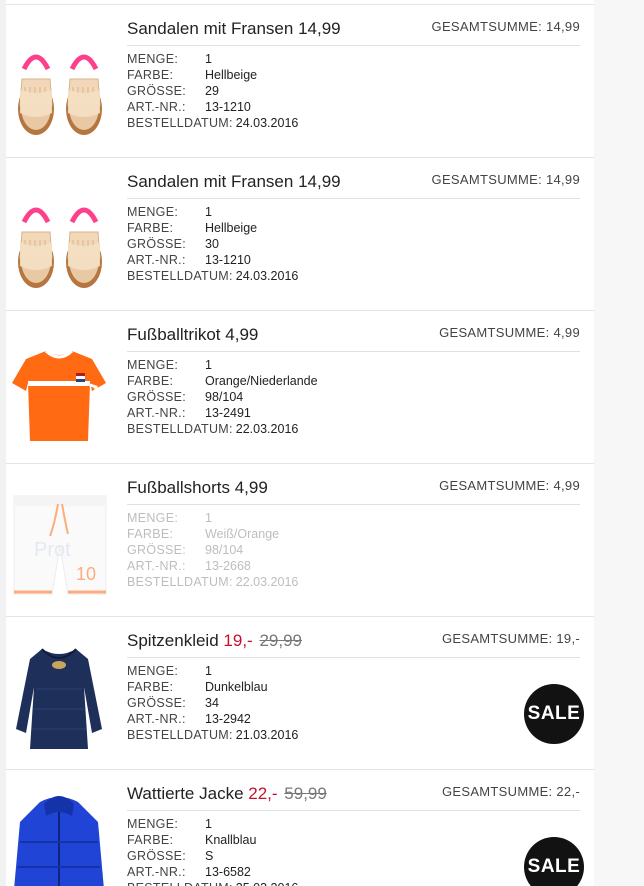  I want to click on art-value: 13-6582, so click(228, 872).